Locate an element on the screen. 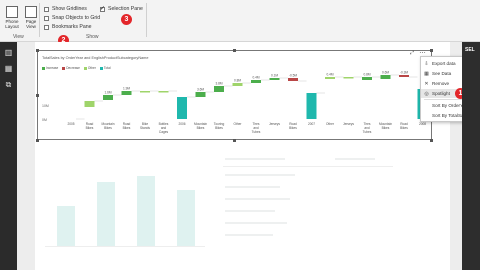 Image resolution: width=480 pixels, height=270 pixels. phone-layout-icon is located at coordinates (12, 12).